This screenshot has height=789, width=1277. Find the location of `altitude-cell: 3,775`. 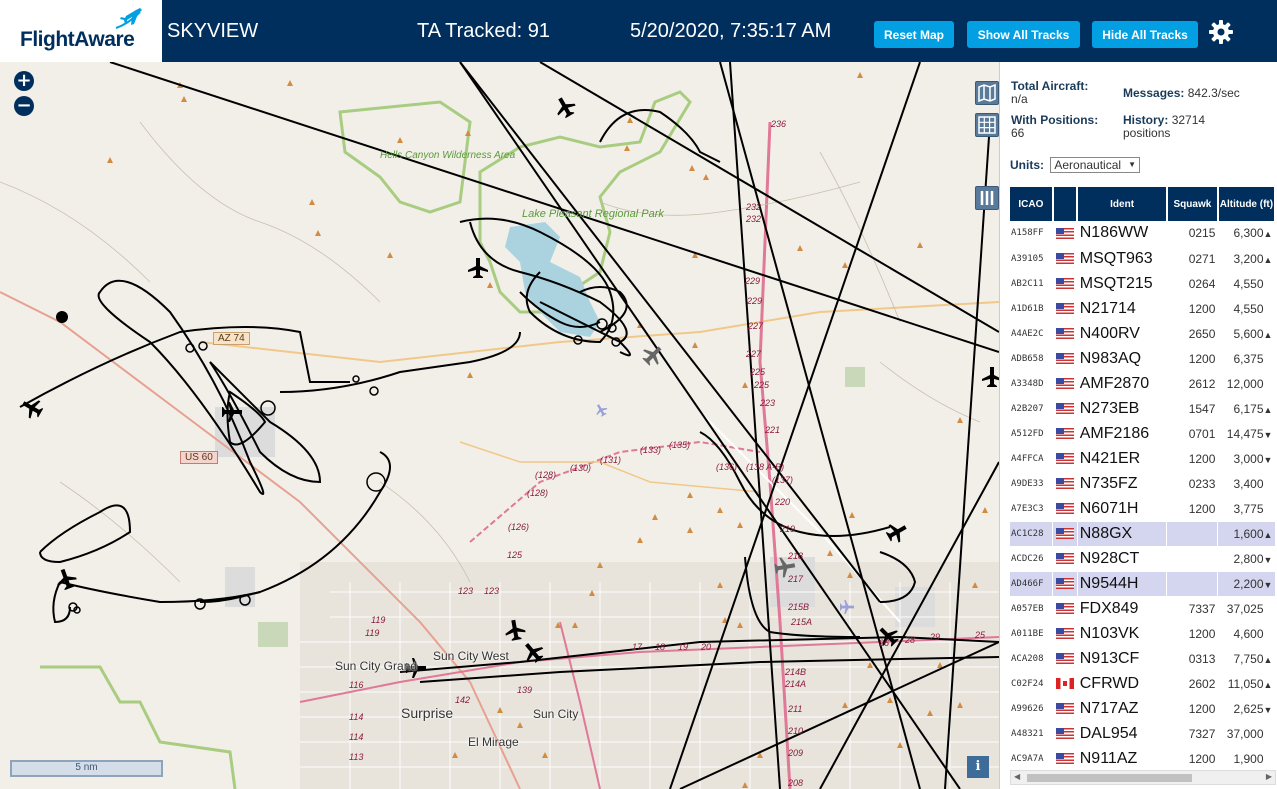

altitude-cell: 3,775 is located at coordinates (1246, 509).